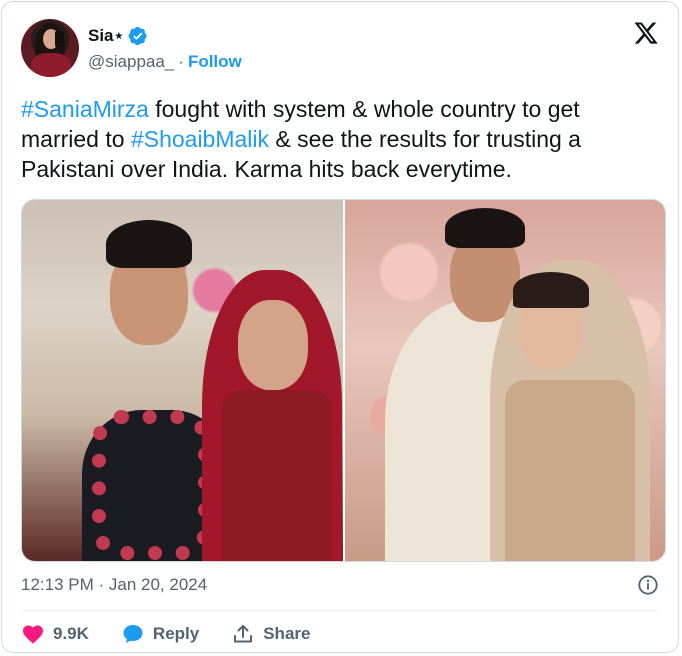 The width and height of the screenshot is (682, 656). I want to click on x-logo-icon, so click(646, 33).